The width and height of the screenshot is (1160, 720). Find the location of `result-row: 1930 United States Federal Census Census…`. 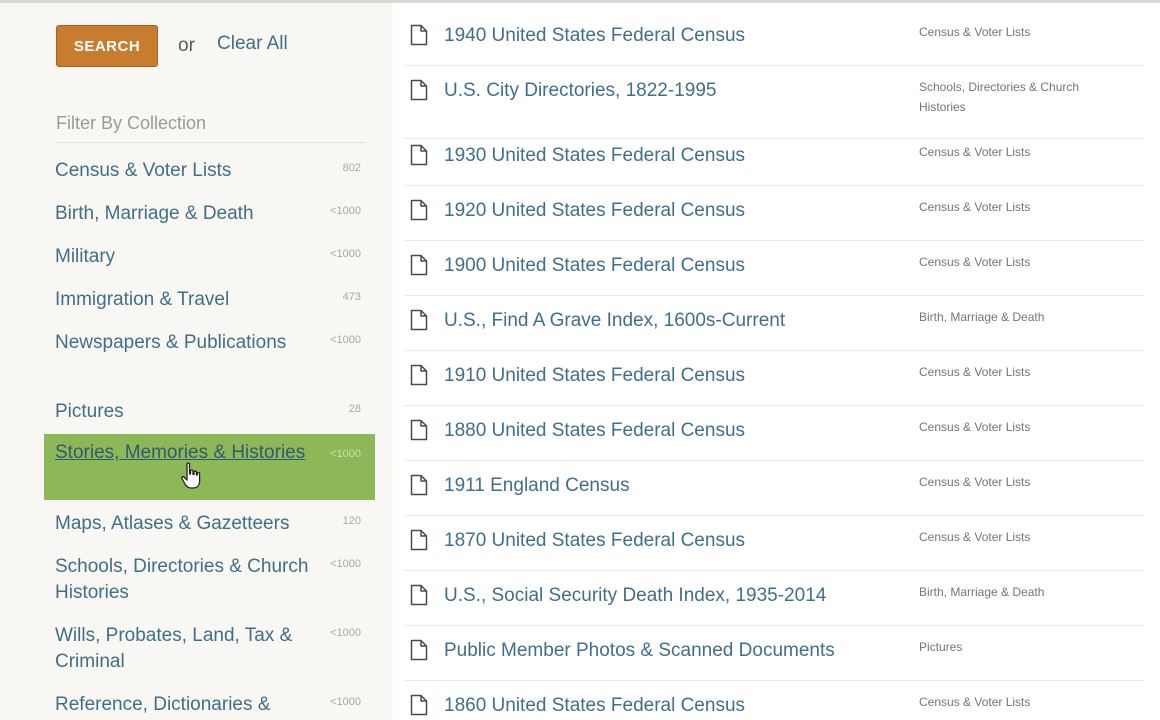

result-row: 1930 United States Federal Census Census… is located at coordinates (779, 165).